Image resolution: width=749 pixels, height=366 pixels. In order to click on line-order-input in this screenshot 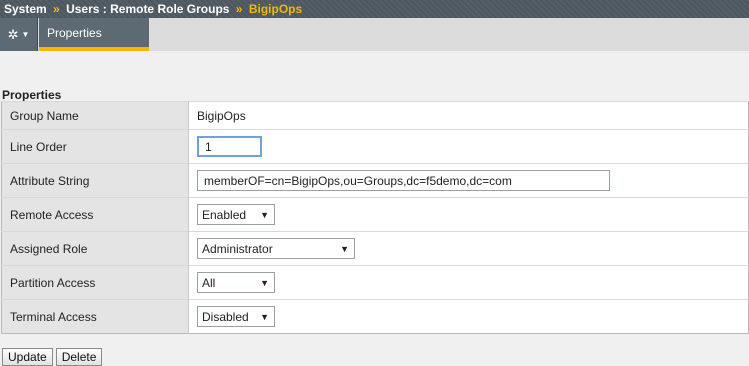, I will do `click(229, 146)`.